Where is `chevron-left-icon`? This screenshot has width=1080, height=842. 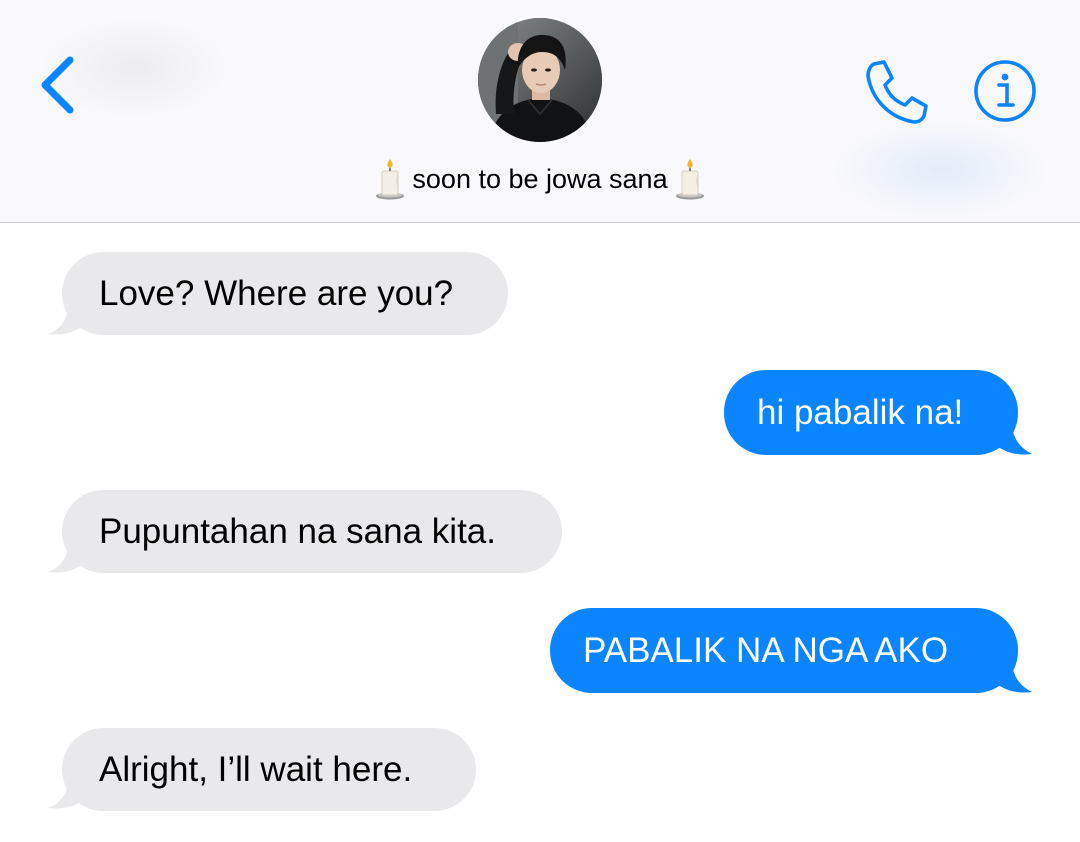 chevron-left-icon is located at coordinates (57, 85).